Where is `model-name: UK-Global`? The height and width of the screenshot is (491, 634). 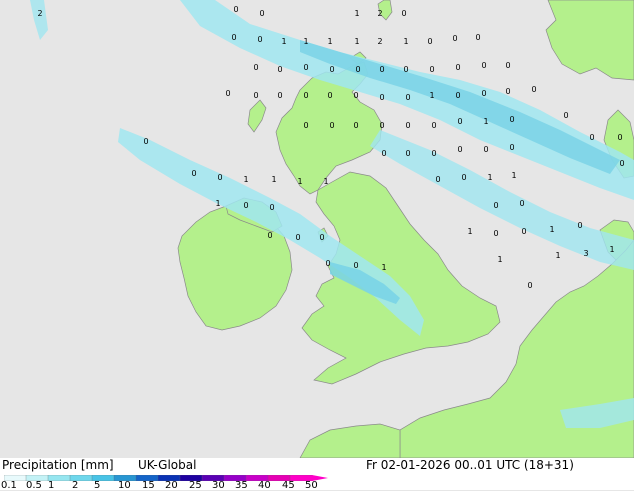
model-name: UK-Global is located at coordinates (167, 465).